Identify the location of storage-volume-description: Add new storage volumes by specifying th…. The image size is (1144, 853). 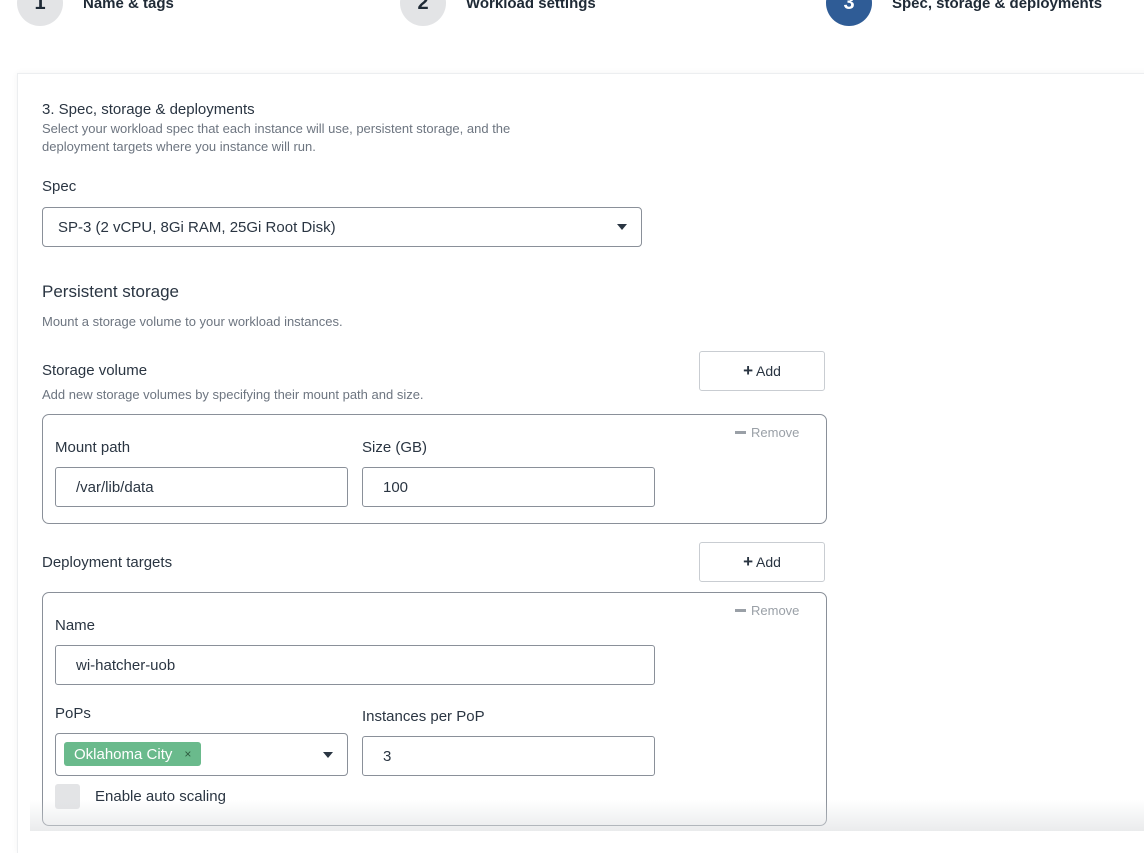
(233, 394).